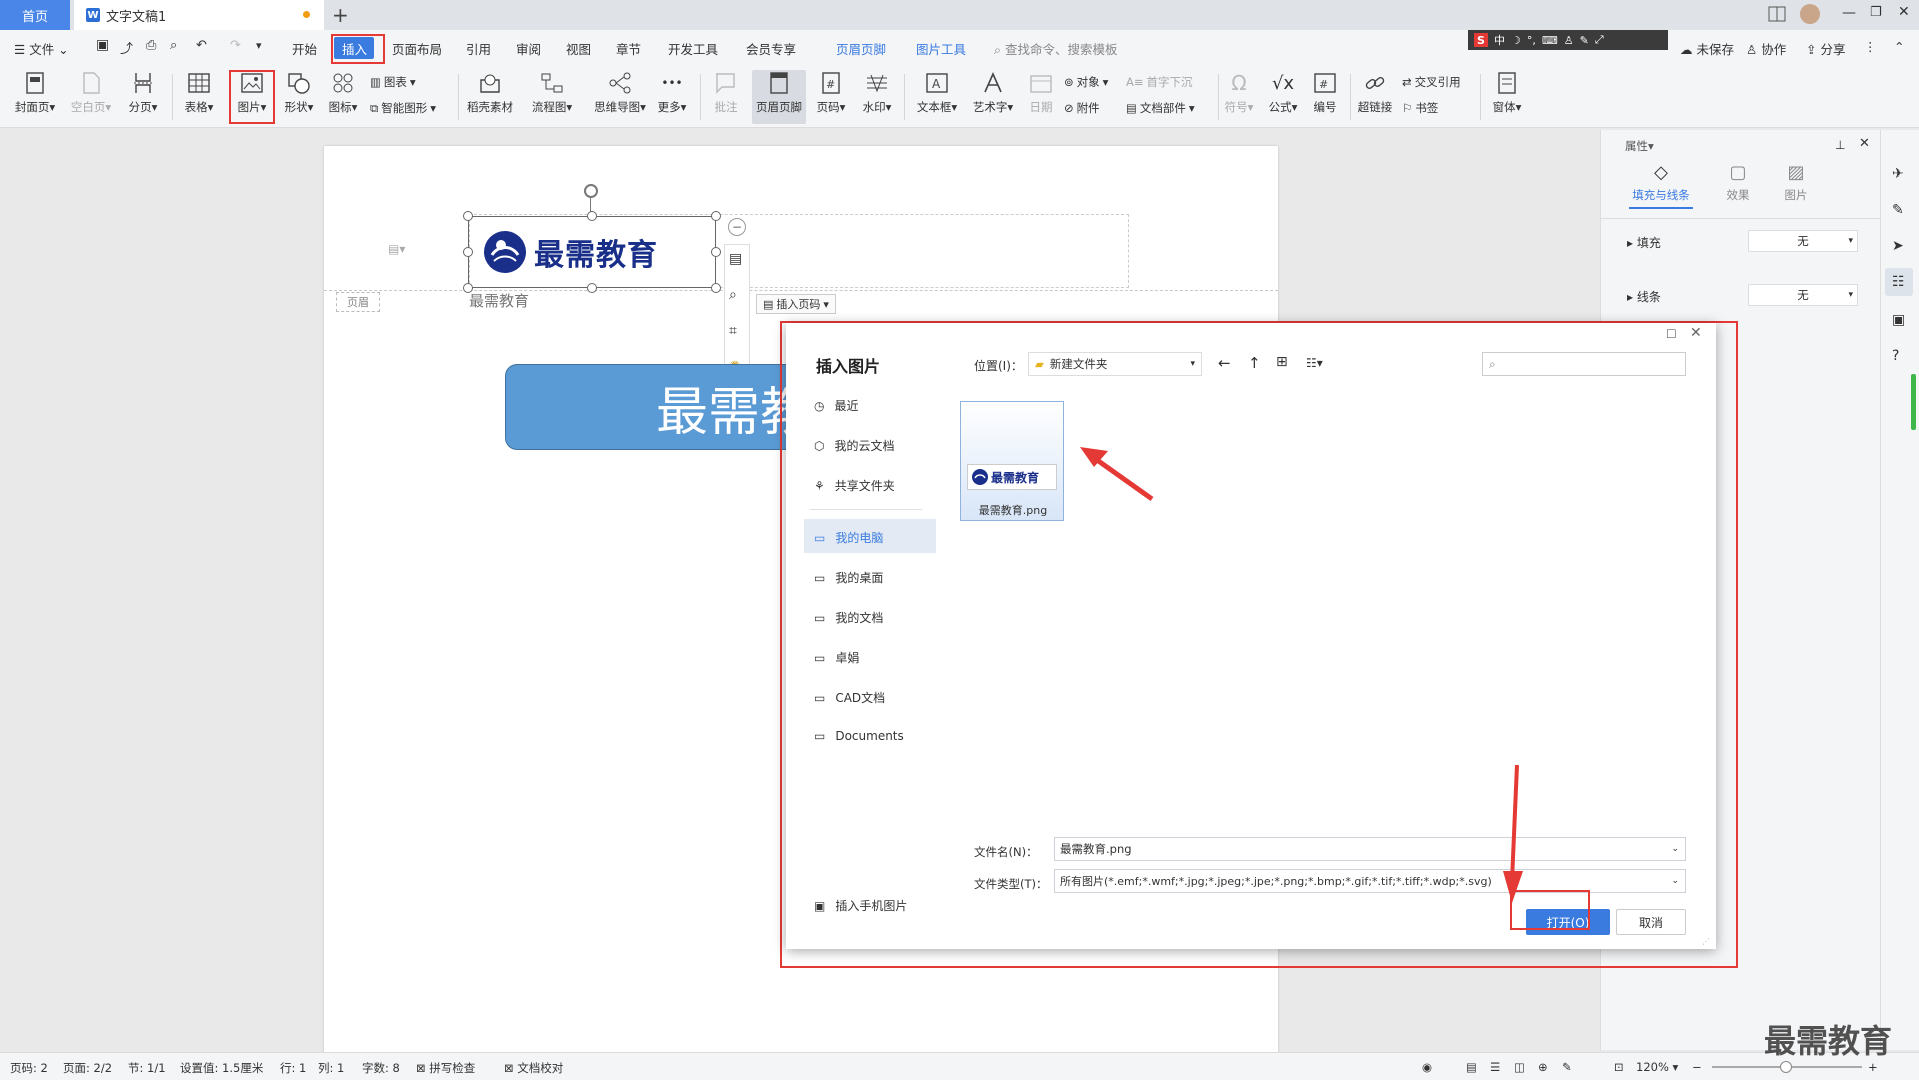  Describe the element at coordinates (1427, 1067) in the screenshot. I see `eye-icon: ◉` at that location.